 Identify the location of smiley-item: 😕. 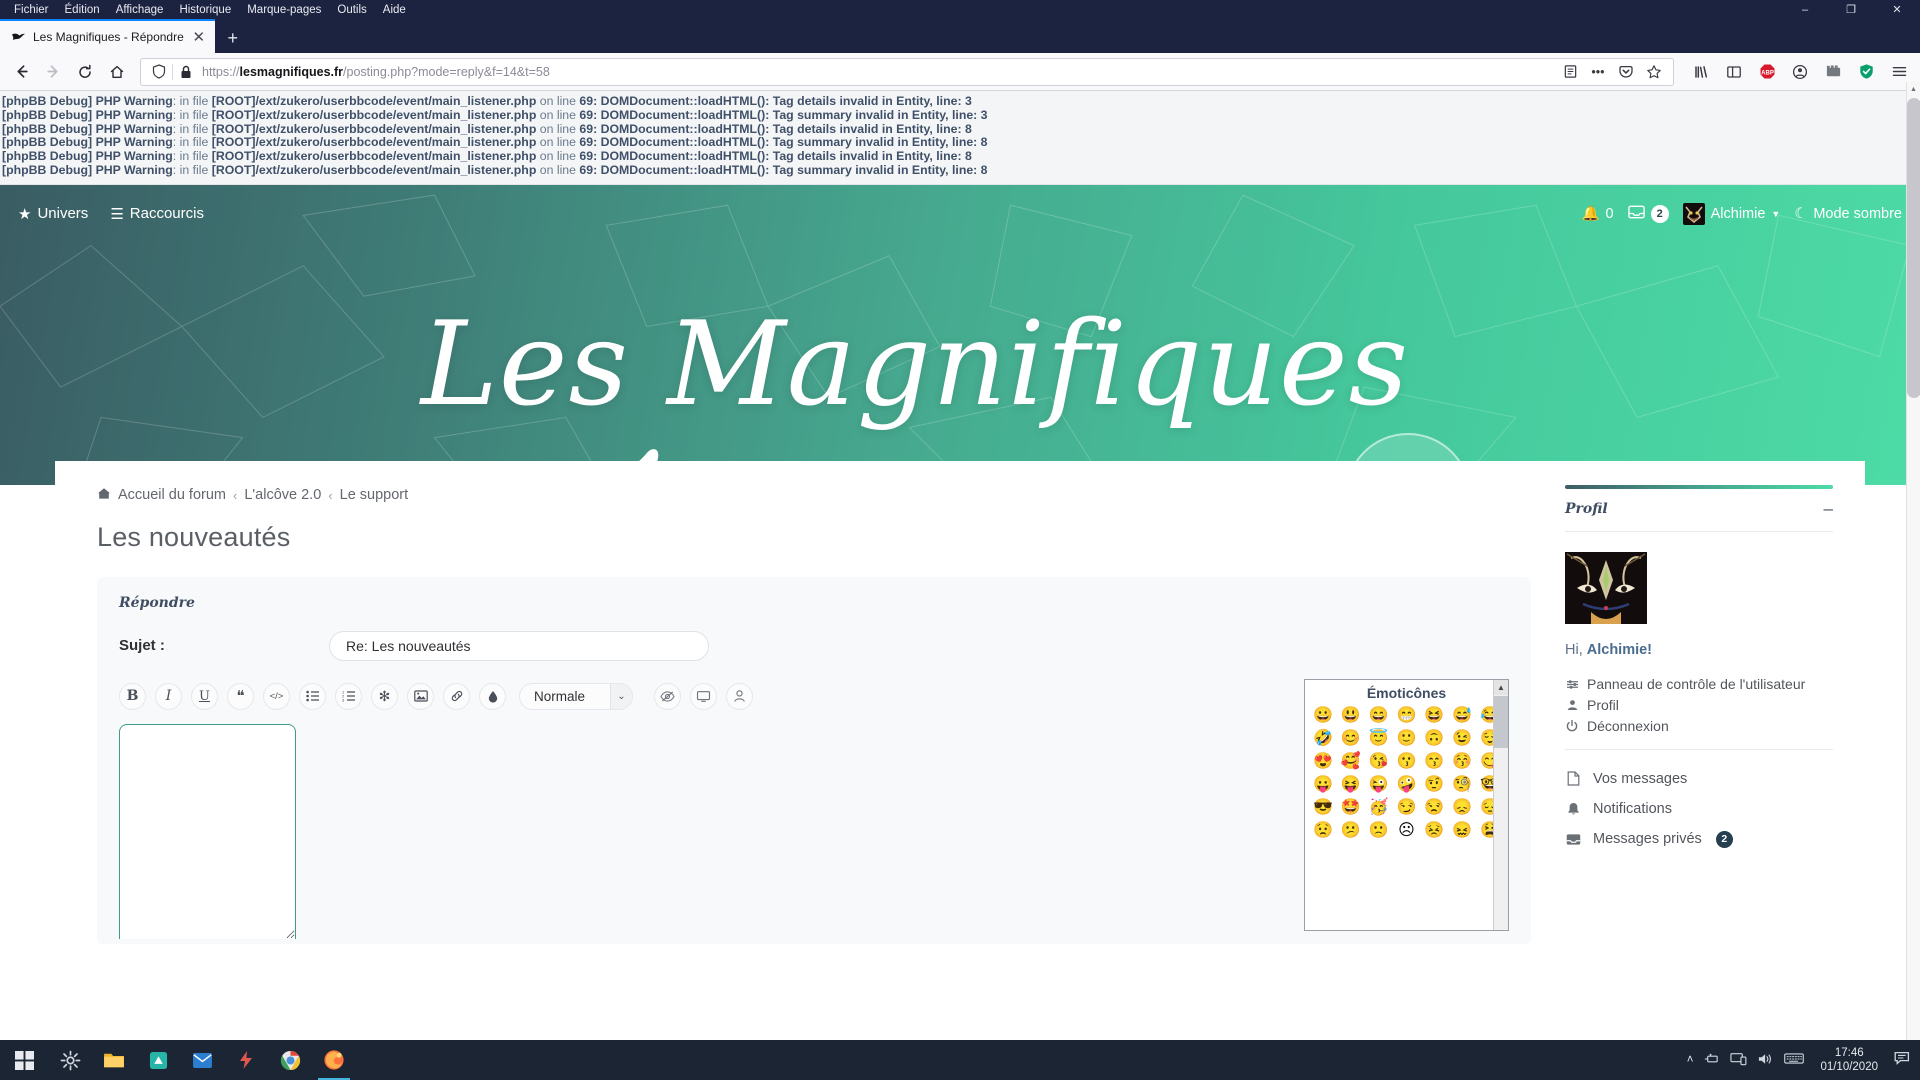
(1351, 830).